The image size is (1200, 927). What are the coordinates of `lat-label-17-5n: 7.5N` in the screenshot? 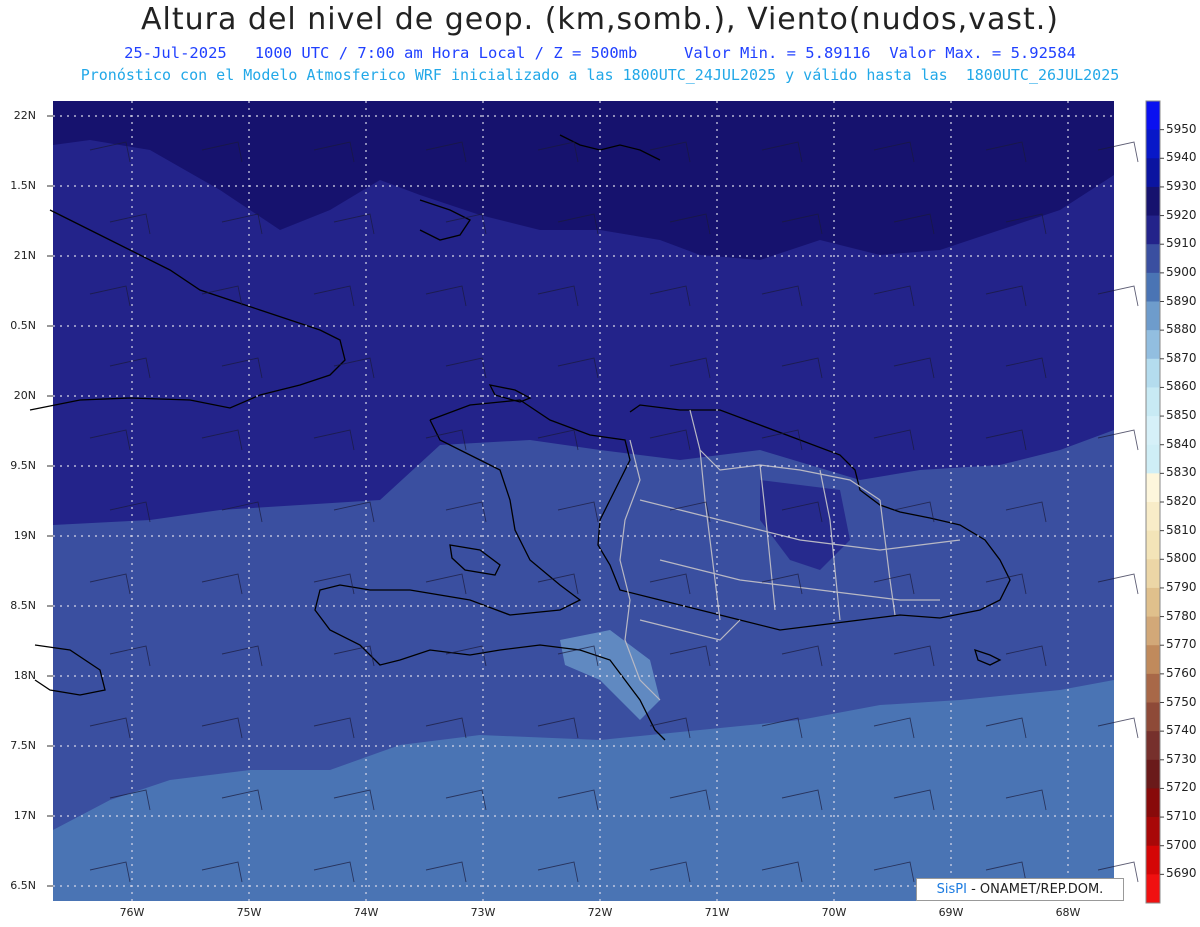 It's located at (23, 745).